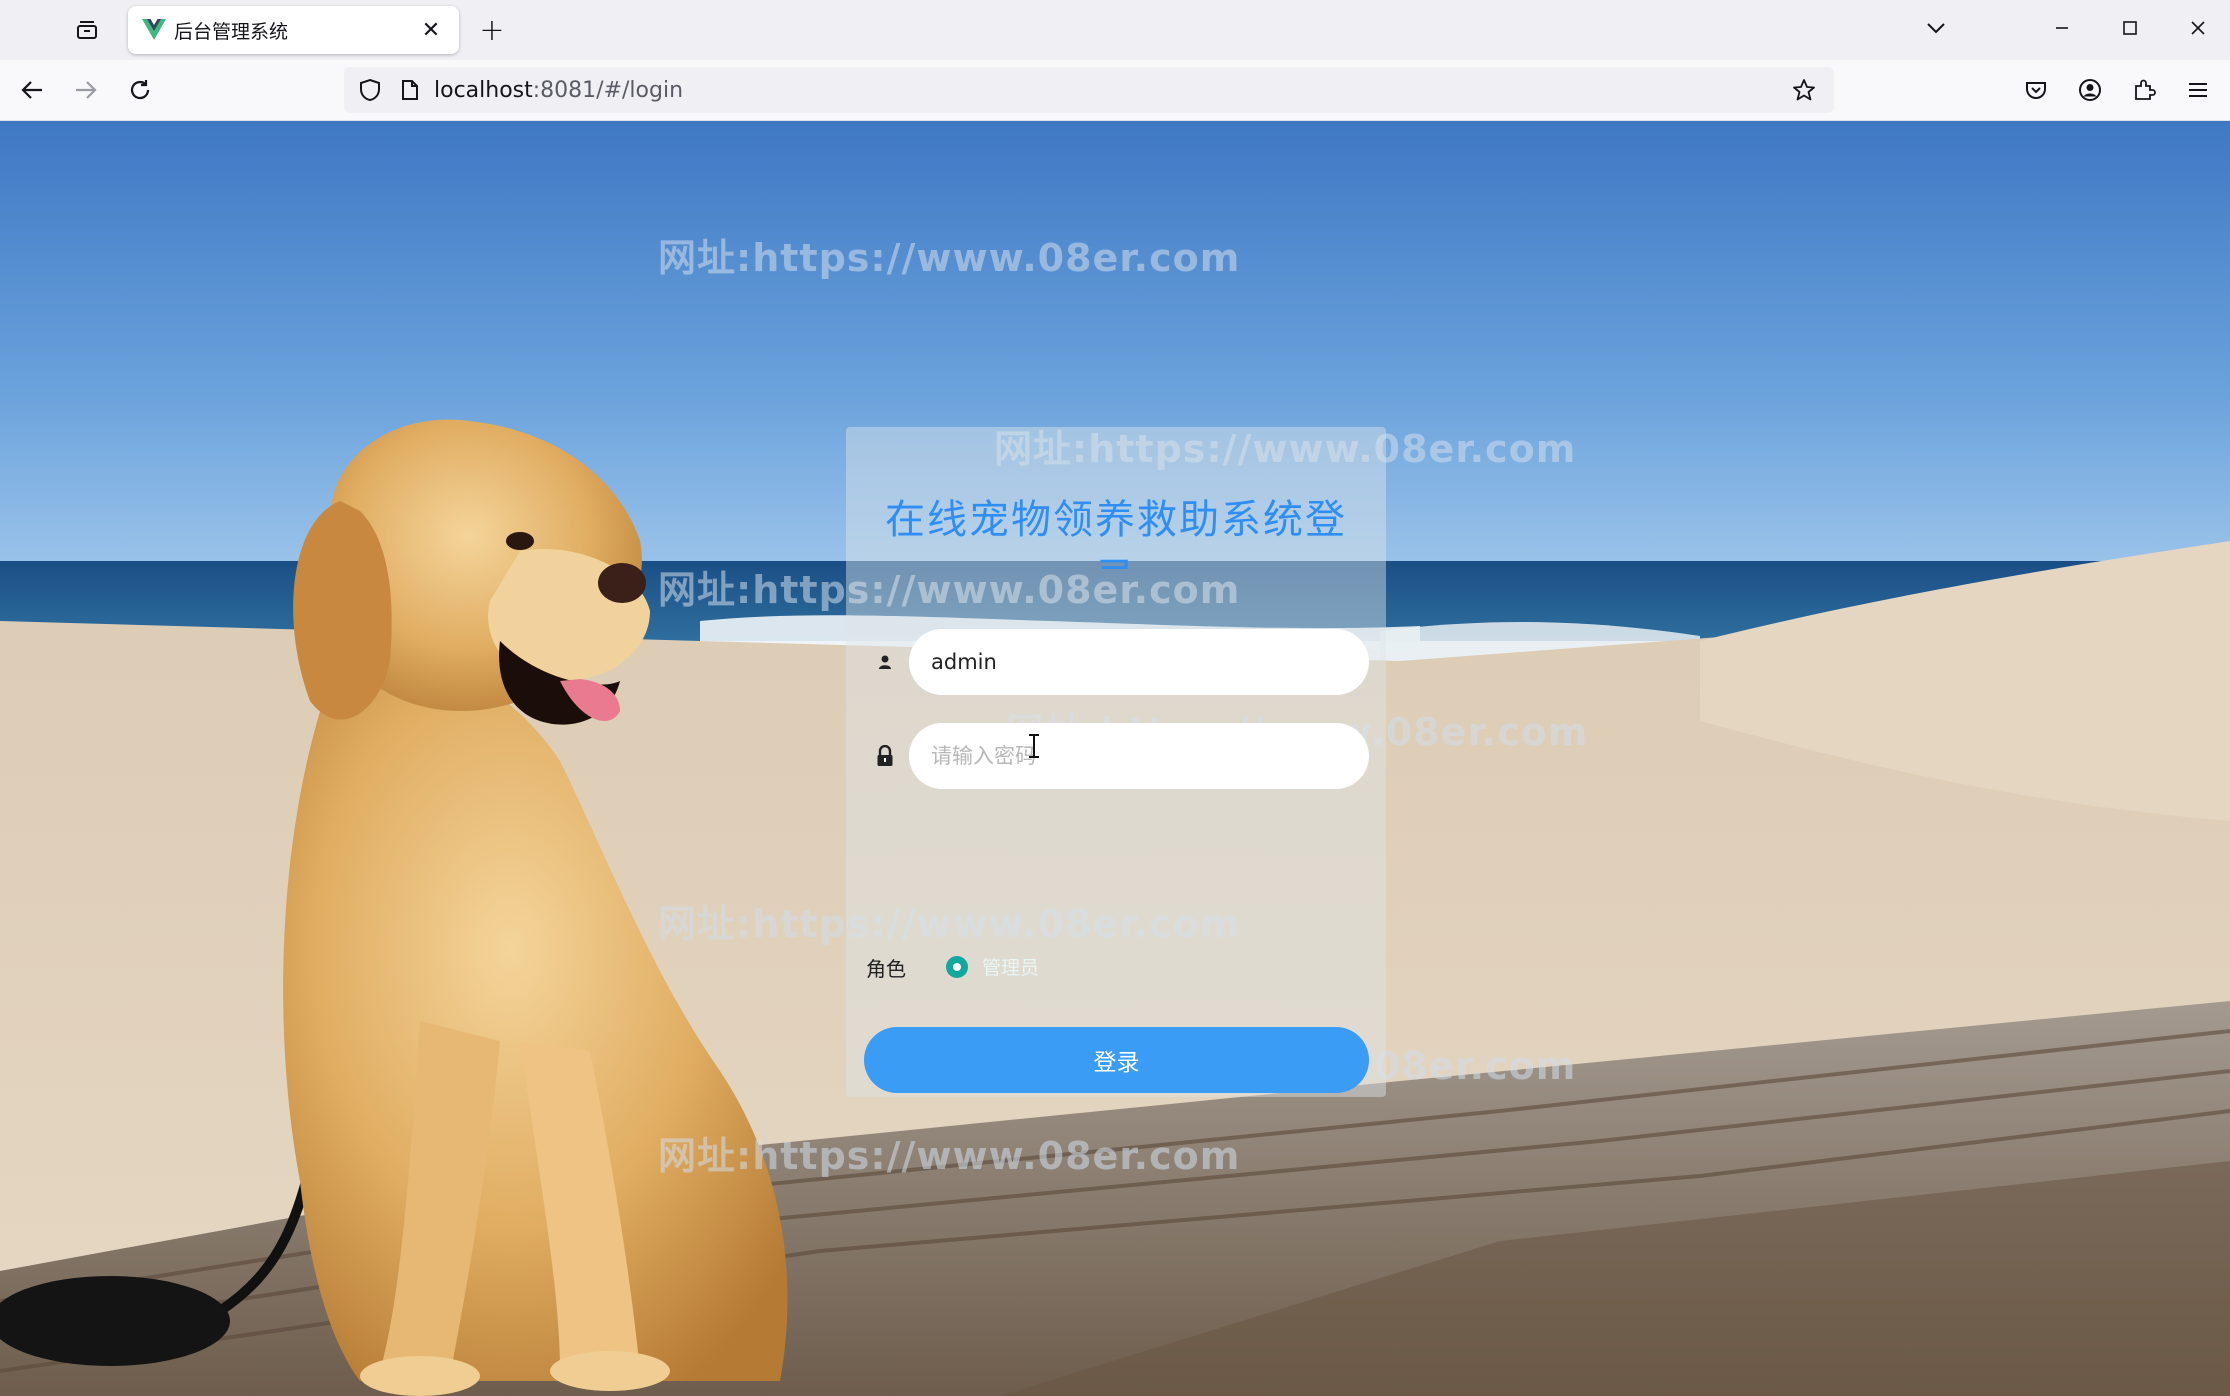 This screenshot has width=2230, height=1396. I want to click on text-cursor-icon, so click(1034, 746).